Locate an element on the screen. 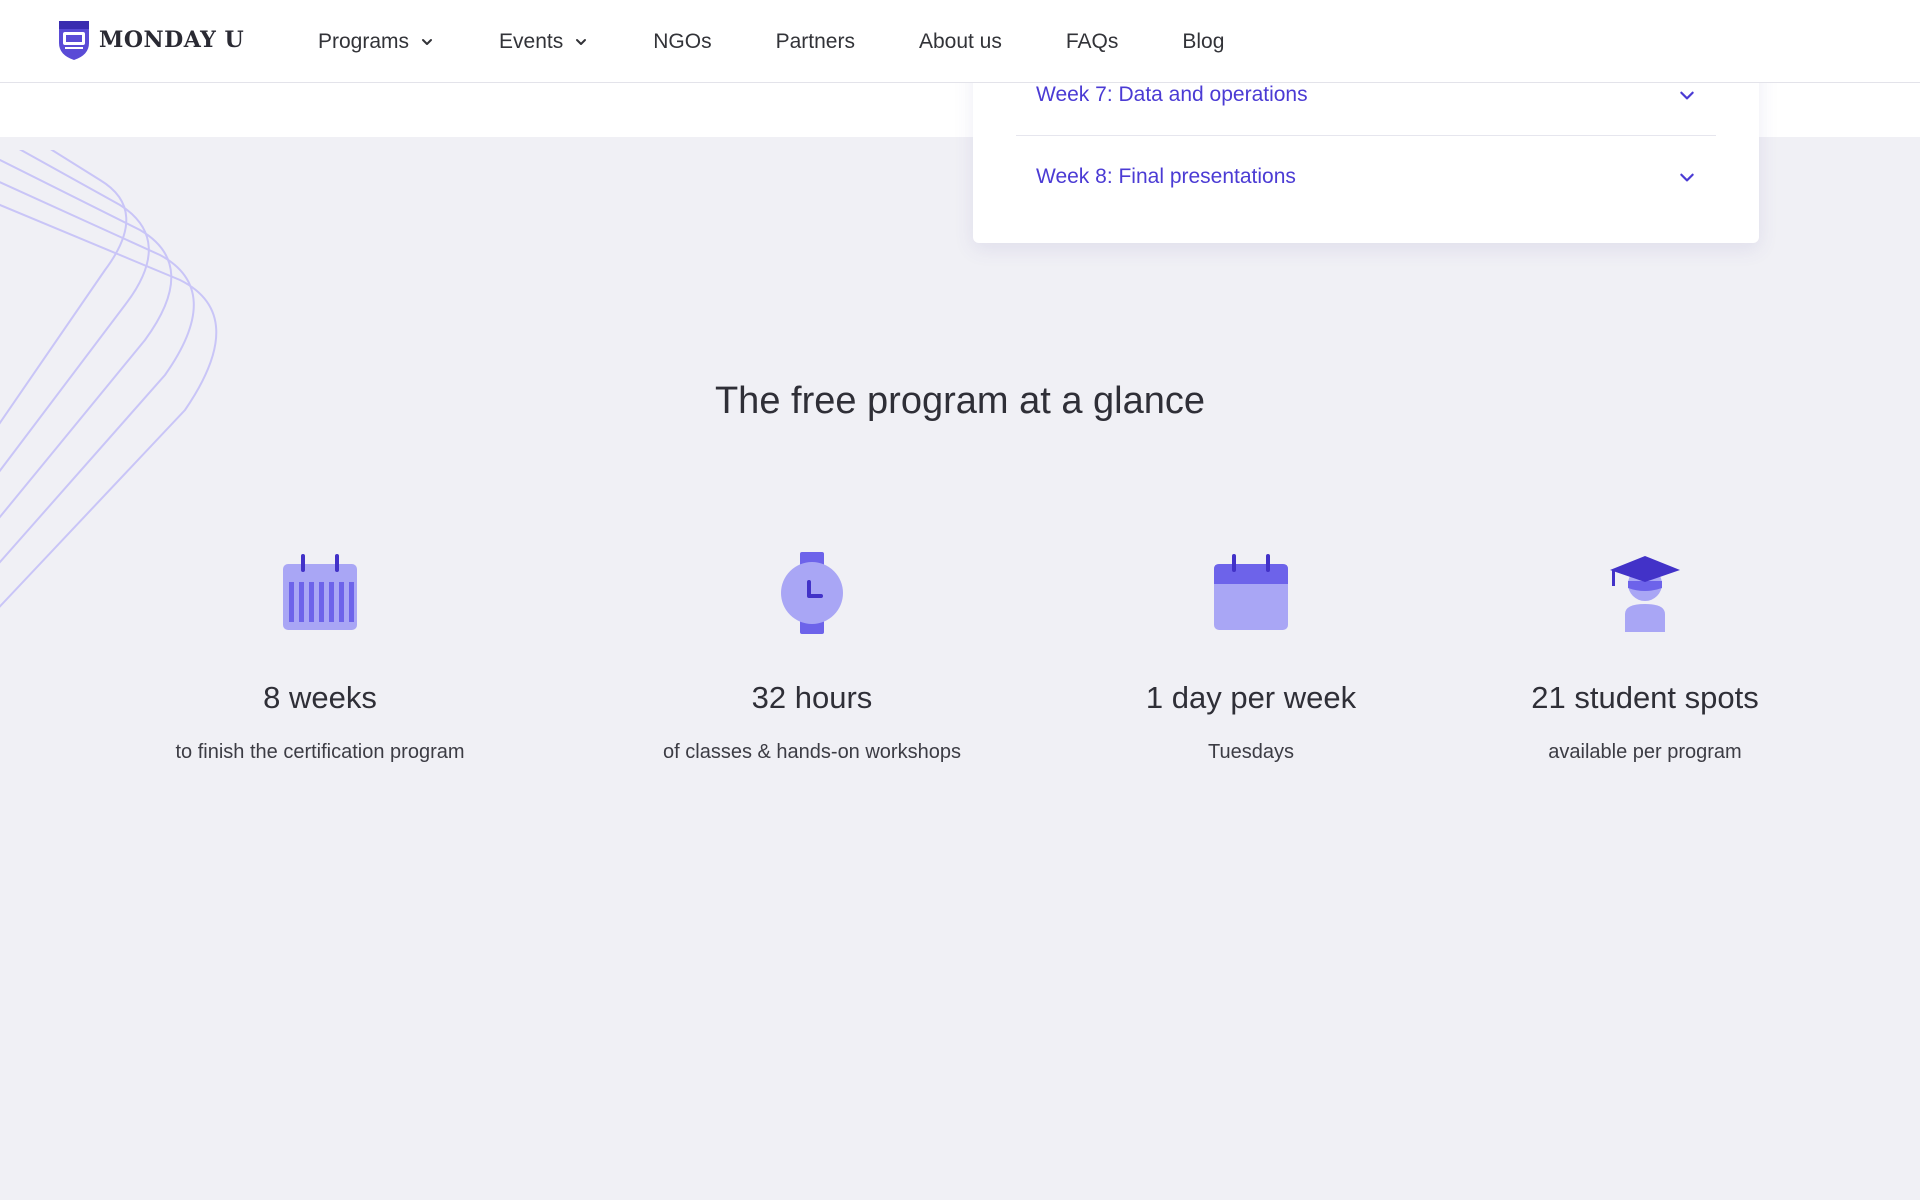 This screenshot has width=1920, height=1200. calendar-weeks-icon is located at coordinates (320, 592).